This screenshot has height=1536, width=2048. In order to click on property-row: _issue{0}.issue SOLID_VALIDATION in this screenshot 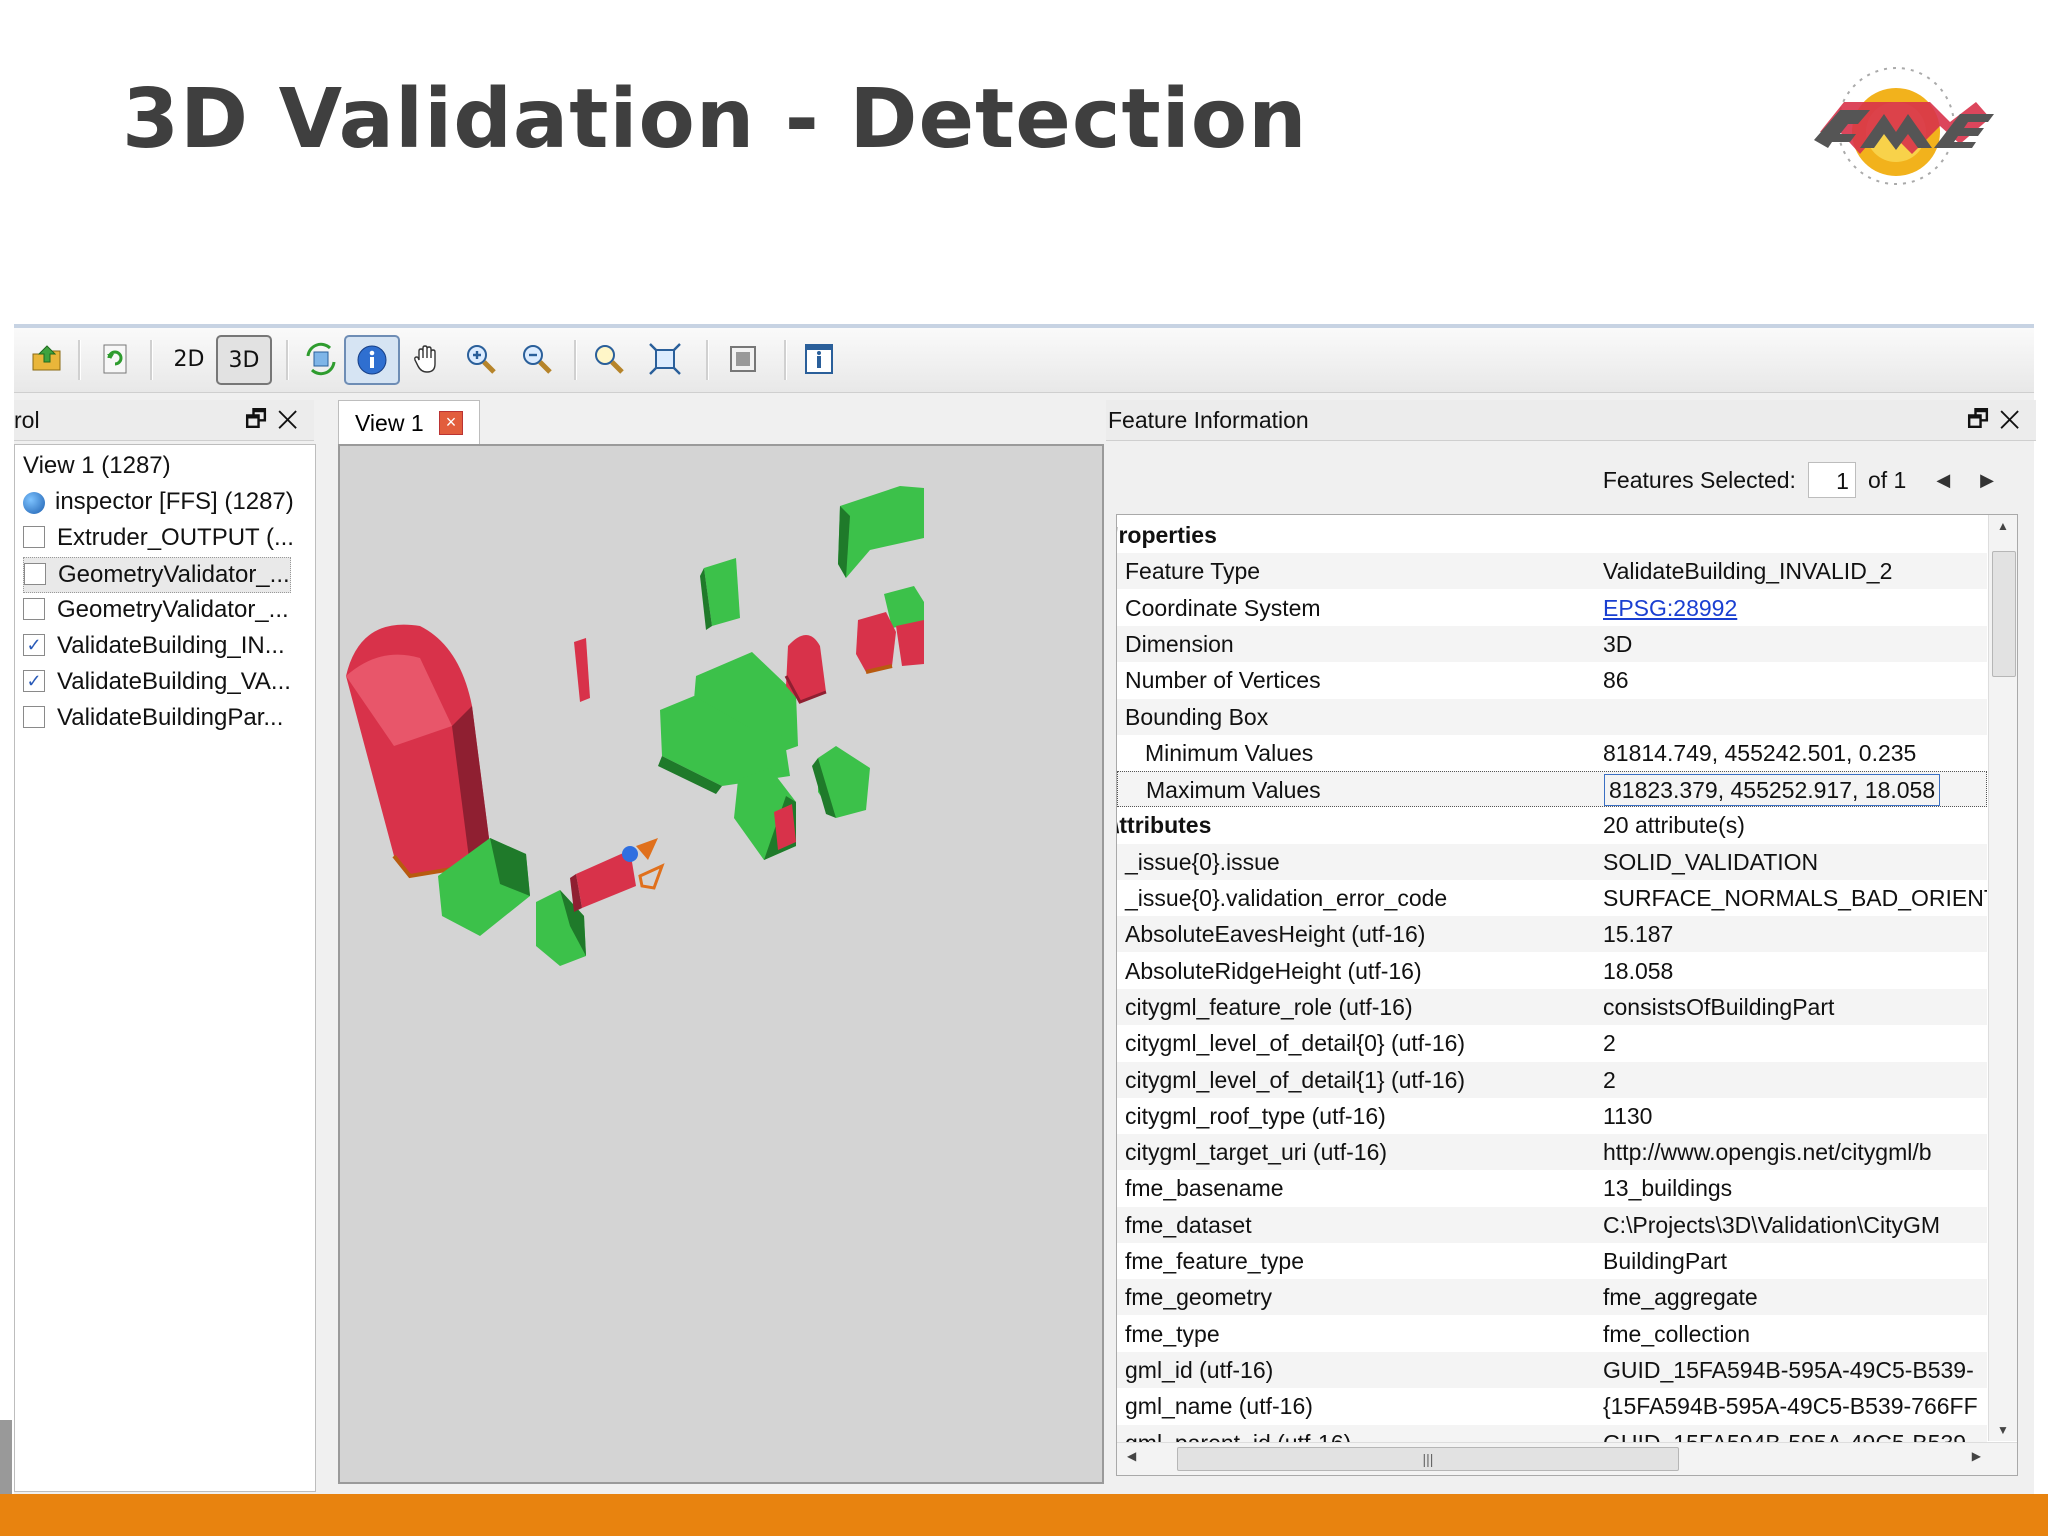, I will do `click(1552, 861)`.